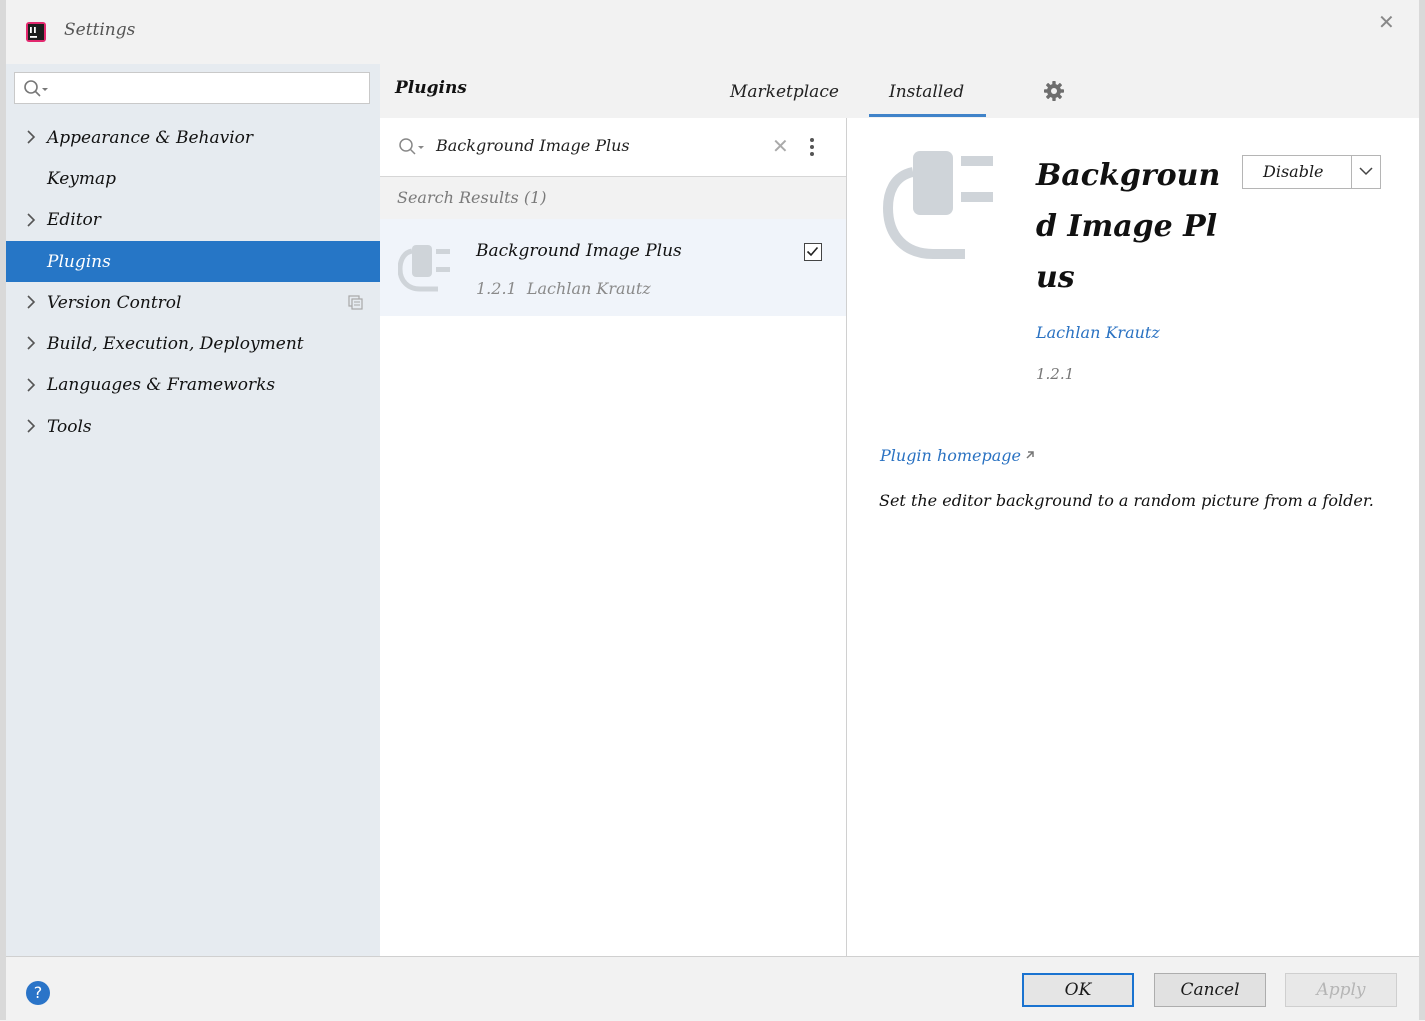 The image size is (1425, 1021). I want to click on sidebar-item-appearance: Appearance & Behavior, so click(193, 137).